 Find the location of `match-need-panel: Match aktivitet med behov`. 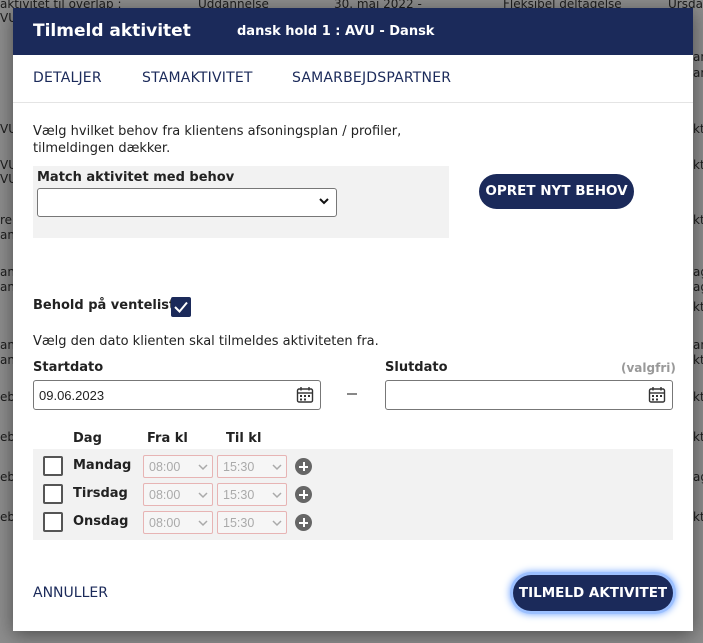

match-need-panel: Match aktivitet med behov is located at coordinates (241, 202).